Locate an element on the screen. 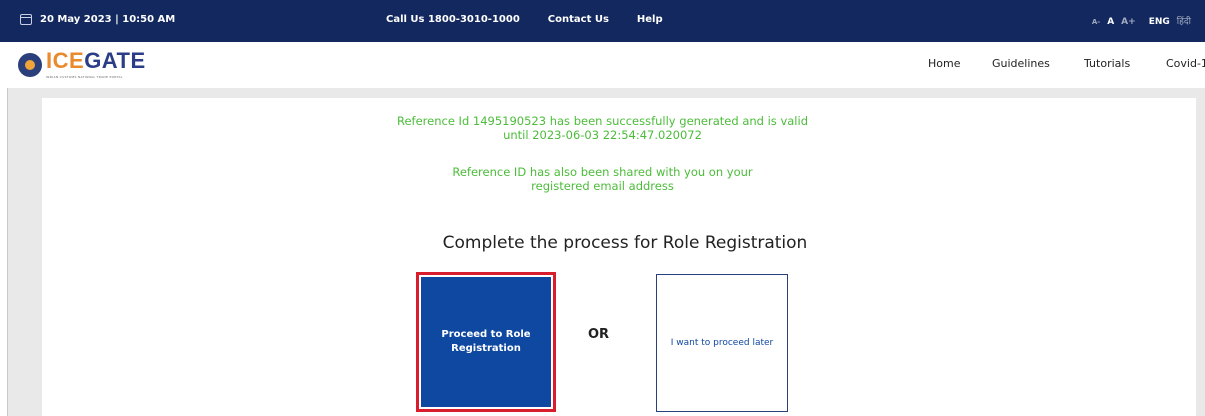 This screenshot has width=1205, height=416. proceed-to-role-registration-button: Proceed to Role Registration is located at coordinates (486, 342).